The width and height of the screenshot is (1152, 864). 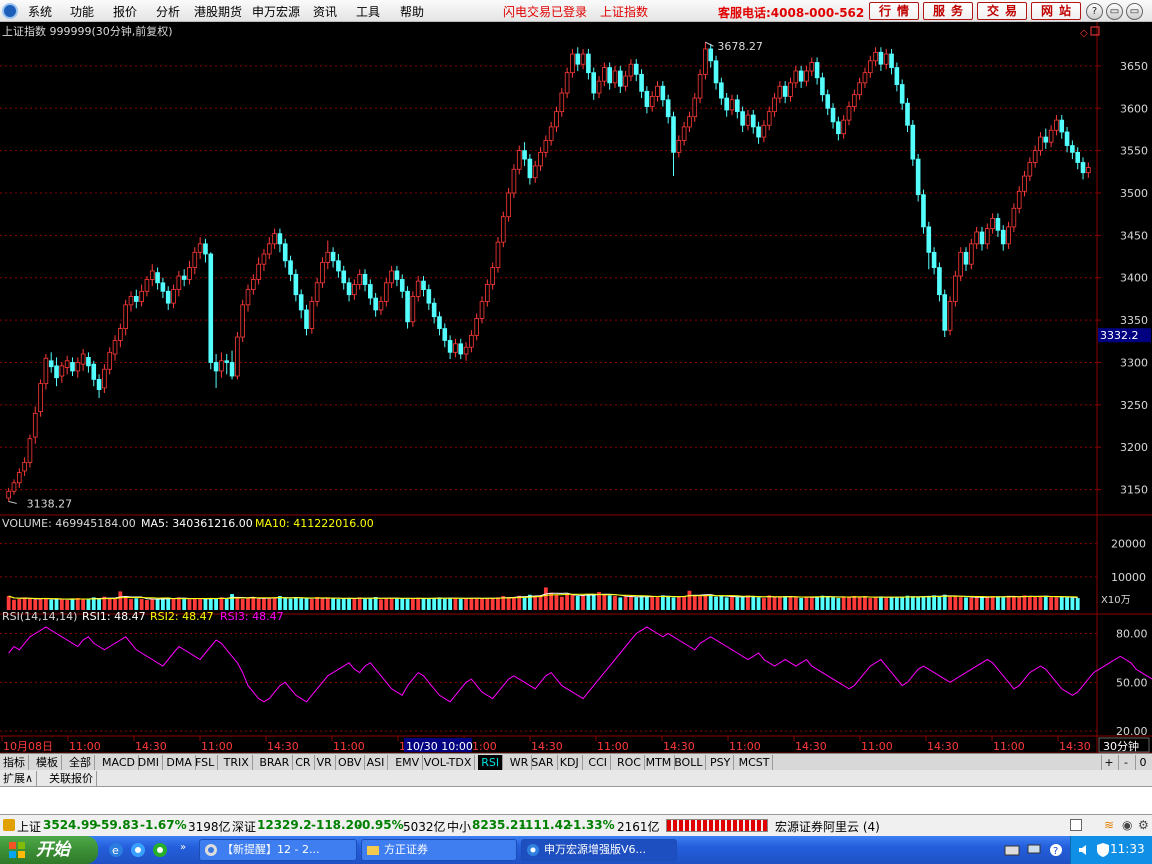 I want to click on restore-icon: ▭, so click(x=1134, y=11).